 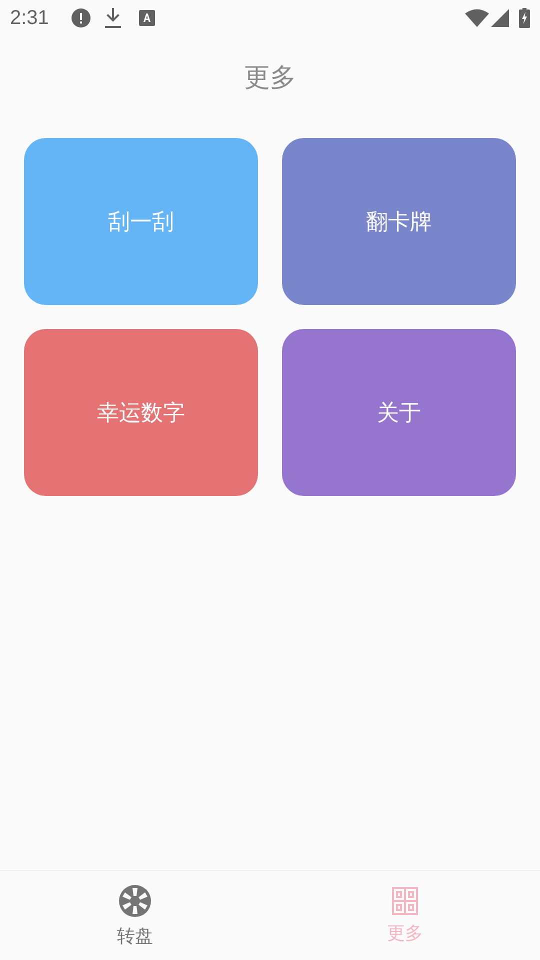 What do you see at coordinates (399, 221) in the screenshot?
I see `feature-tile: 翻卡牌` at bounding box center [399, 221].